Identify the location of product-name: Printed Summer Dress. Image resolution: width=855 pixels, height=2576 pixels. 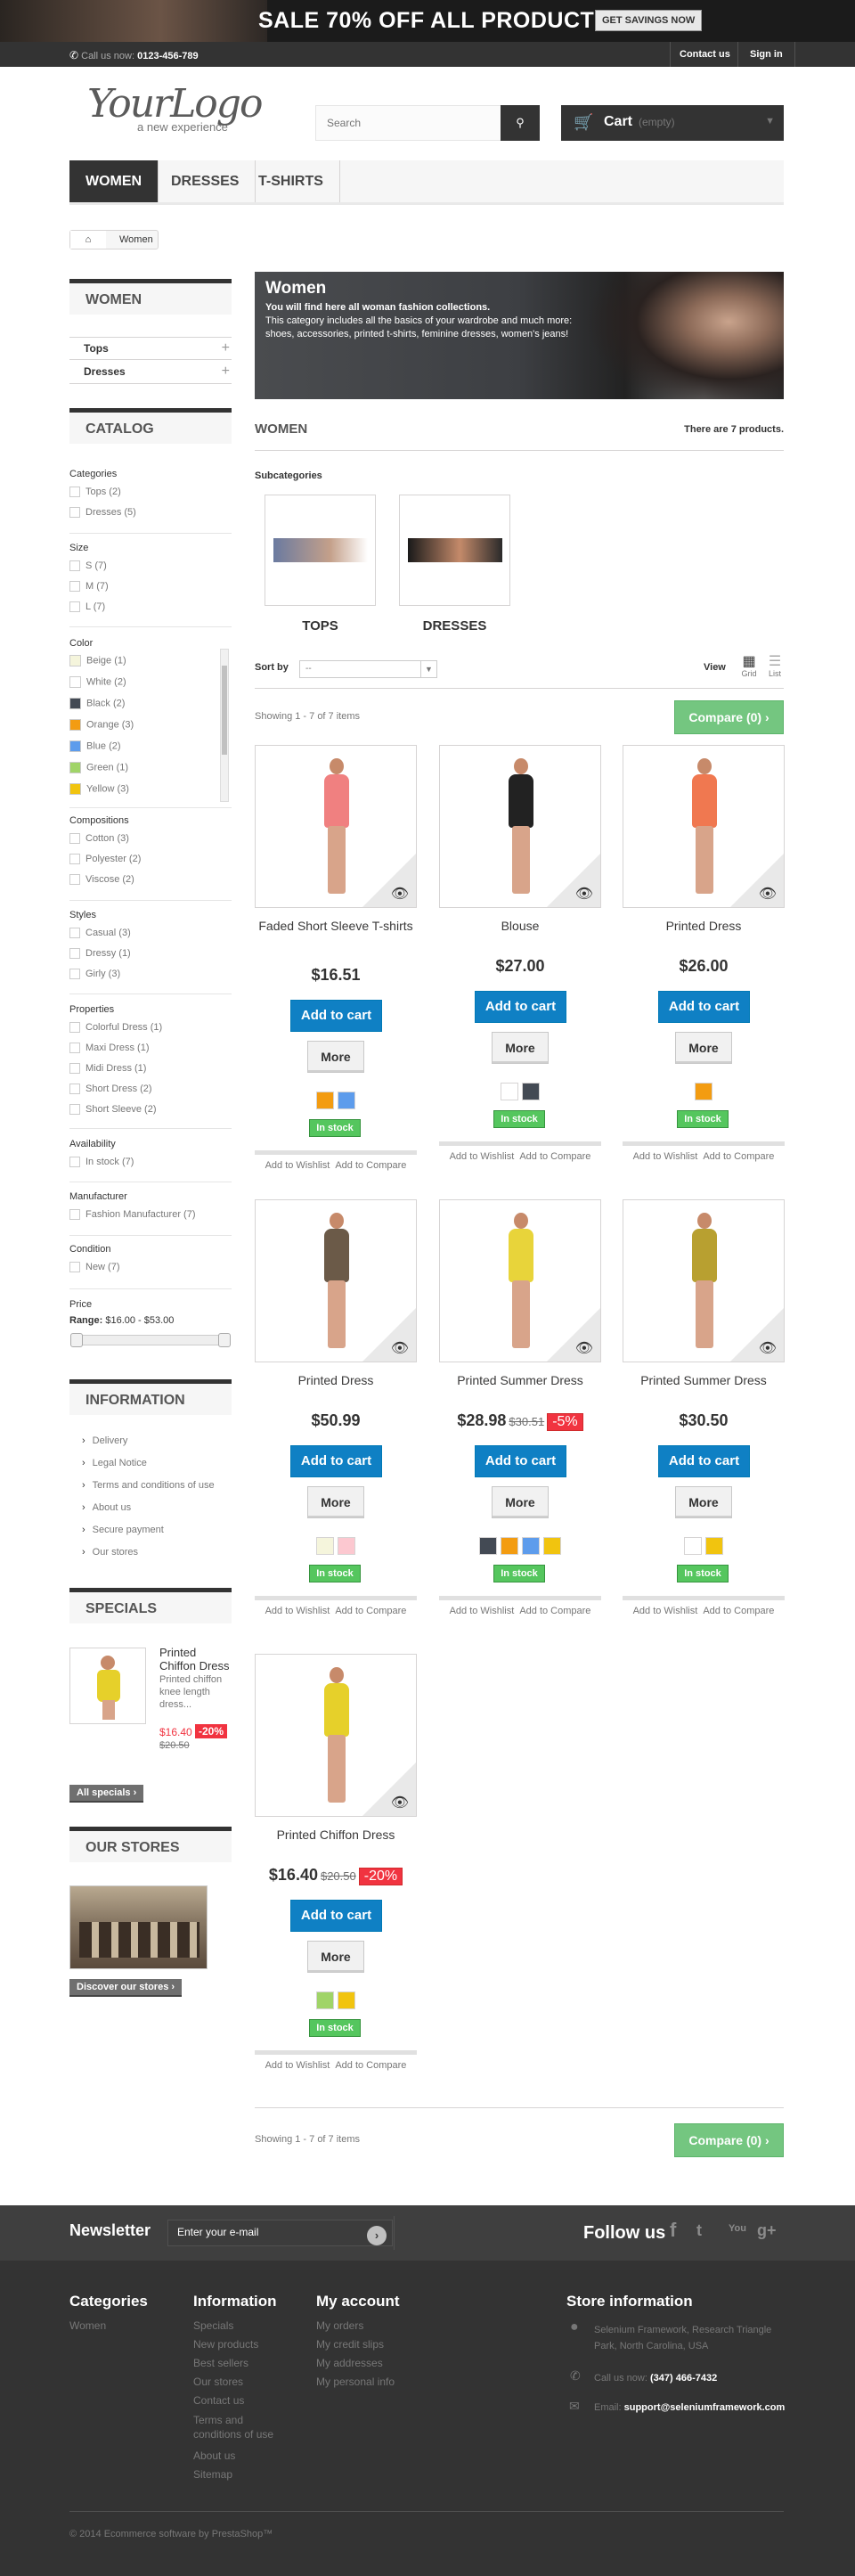
(704, 1380).